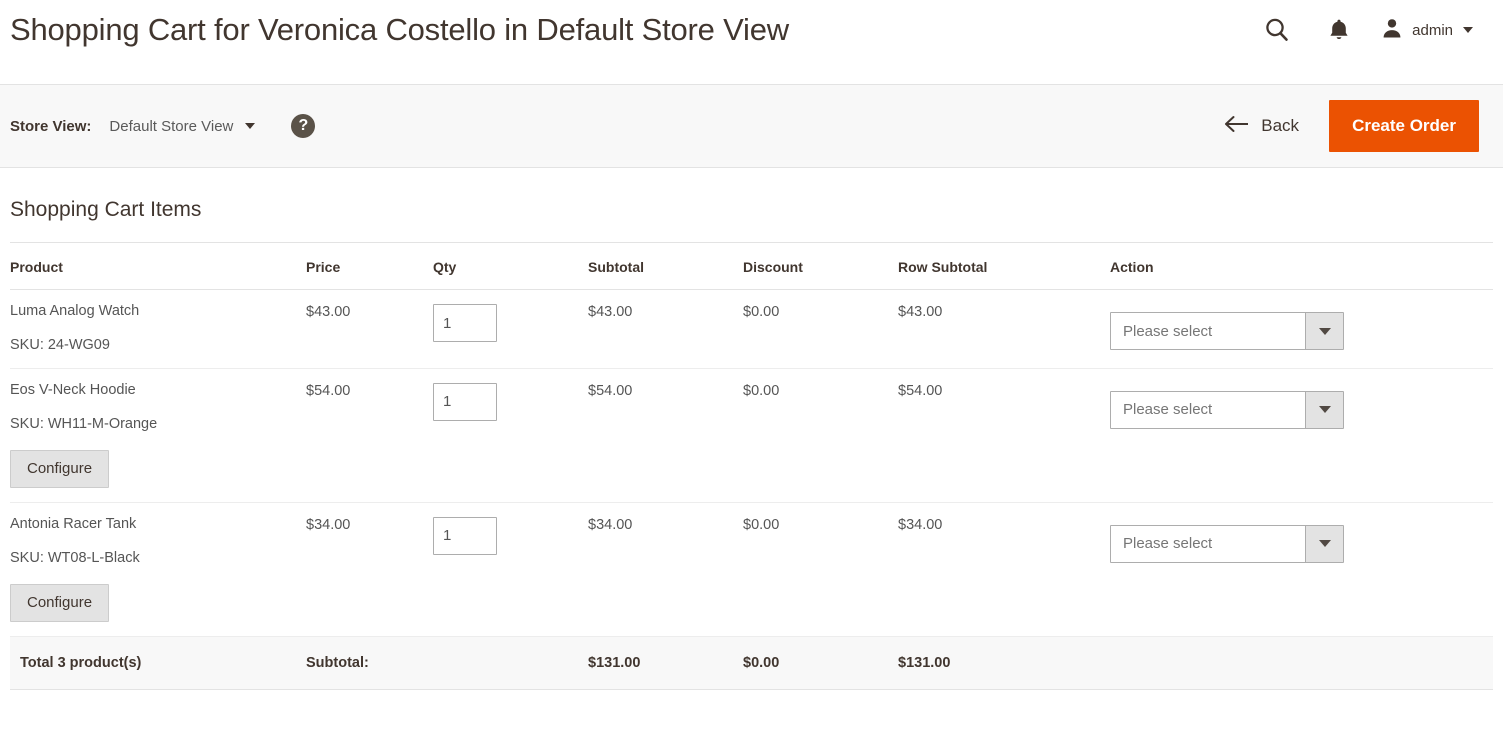  Describe the element at coordinates (84, 423) in the screenshot. I see `product-sku: SKU: WH11-M-Orange` at that location.